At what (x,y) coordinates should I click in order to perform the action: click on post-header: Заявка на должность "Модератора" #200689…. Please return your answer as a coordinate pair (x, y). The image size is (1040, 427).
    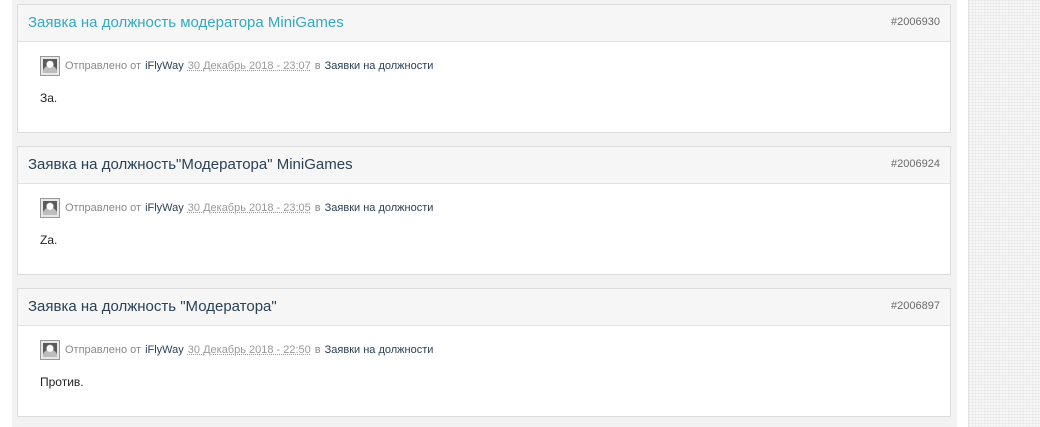
    Looking at the image, I should click on (484, 307).